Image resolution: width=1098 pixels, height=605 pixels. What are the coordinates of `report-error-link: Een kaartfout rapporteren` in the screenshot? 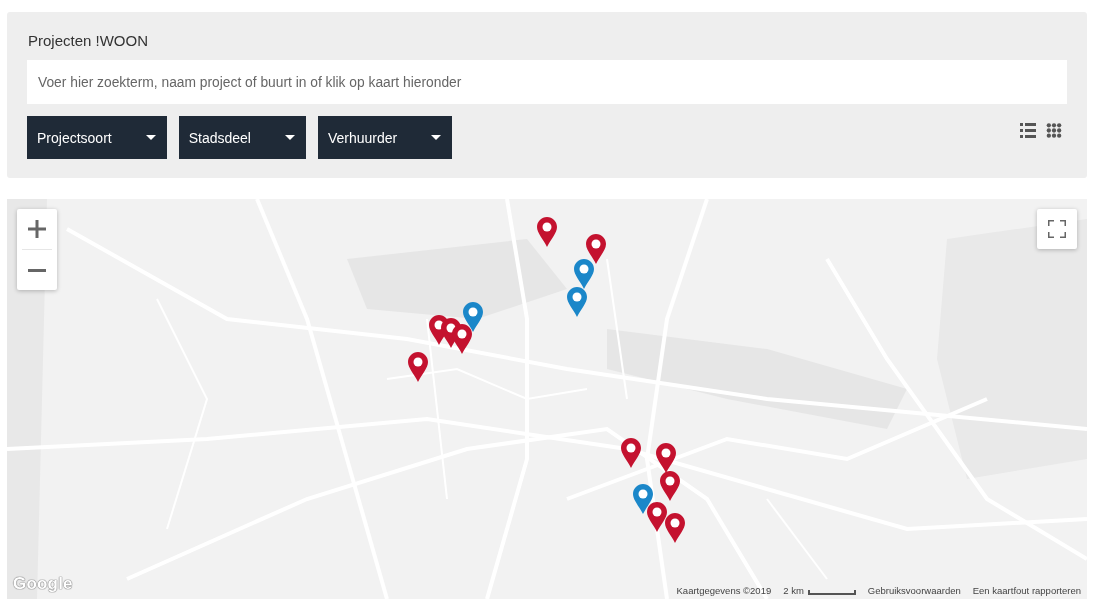 It's located at (1026, 591).